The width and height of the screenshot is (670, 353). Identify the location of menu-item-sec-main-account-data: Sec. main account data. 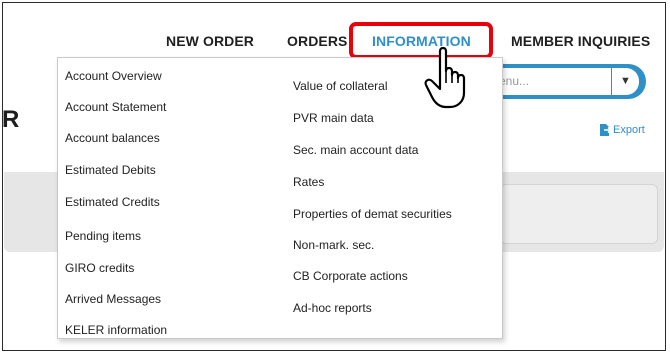
(355, 150).